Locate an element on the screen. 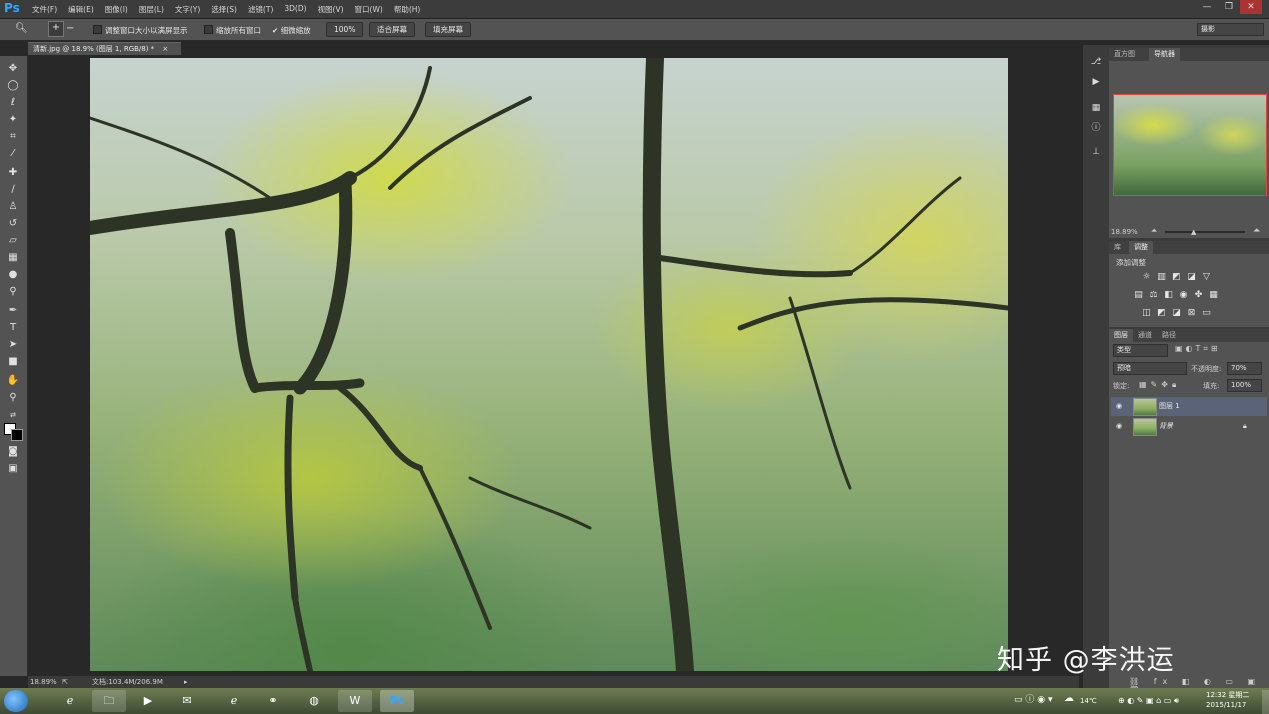  type-tool-icon: T is located at coordinates (13, 328).